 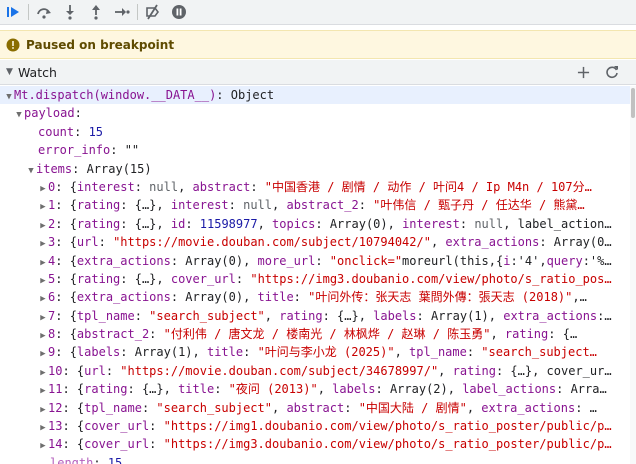 What do you see at coordinates (315, 169) in the screenshot?
I see `tree-row-items: ▼ items: Array(15)` at bounding box center [315, 169].